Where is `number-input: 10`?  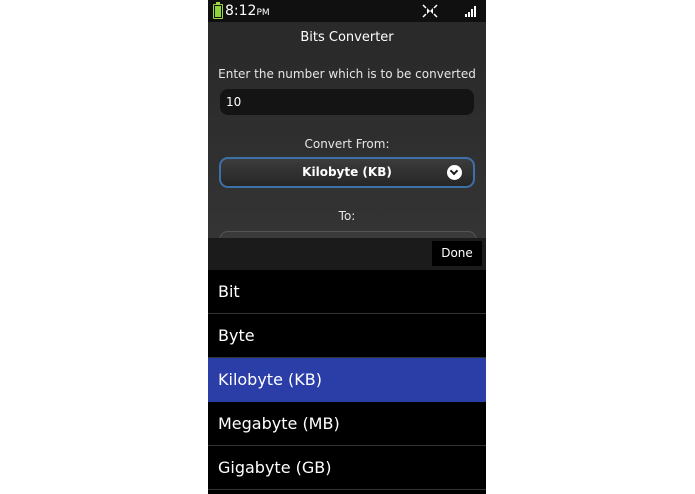
number-input: 10 is located at coordinates (347, 102).